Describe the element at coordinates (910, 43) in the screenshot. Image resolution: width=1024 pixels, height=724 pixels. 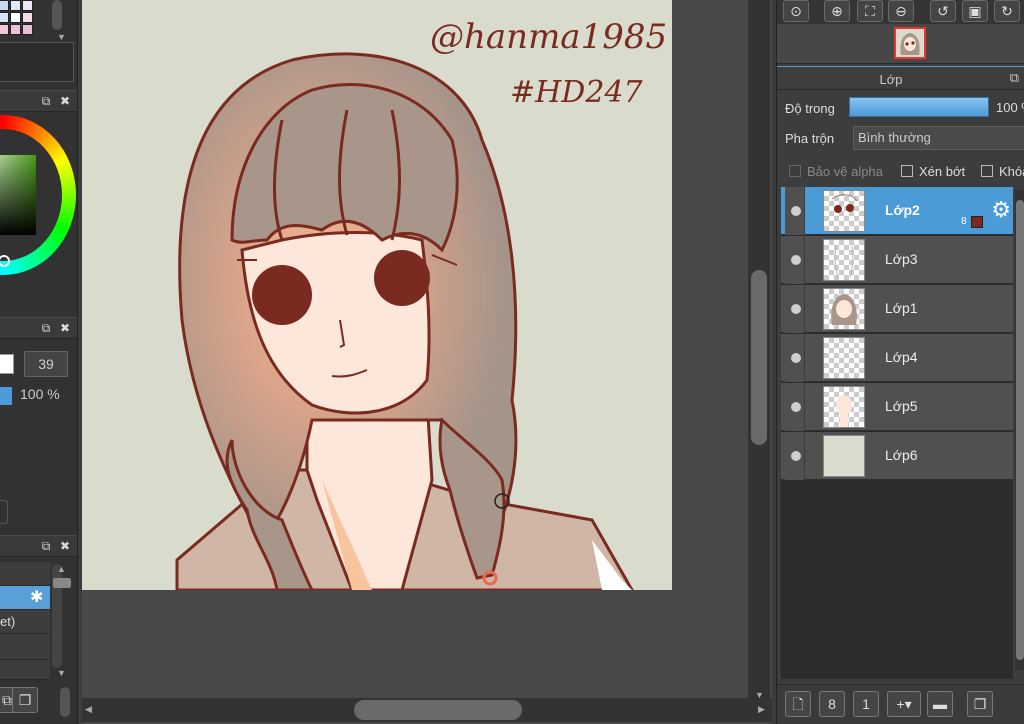
I see `navigator-thumbnail` at that location.